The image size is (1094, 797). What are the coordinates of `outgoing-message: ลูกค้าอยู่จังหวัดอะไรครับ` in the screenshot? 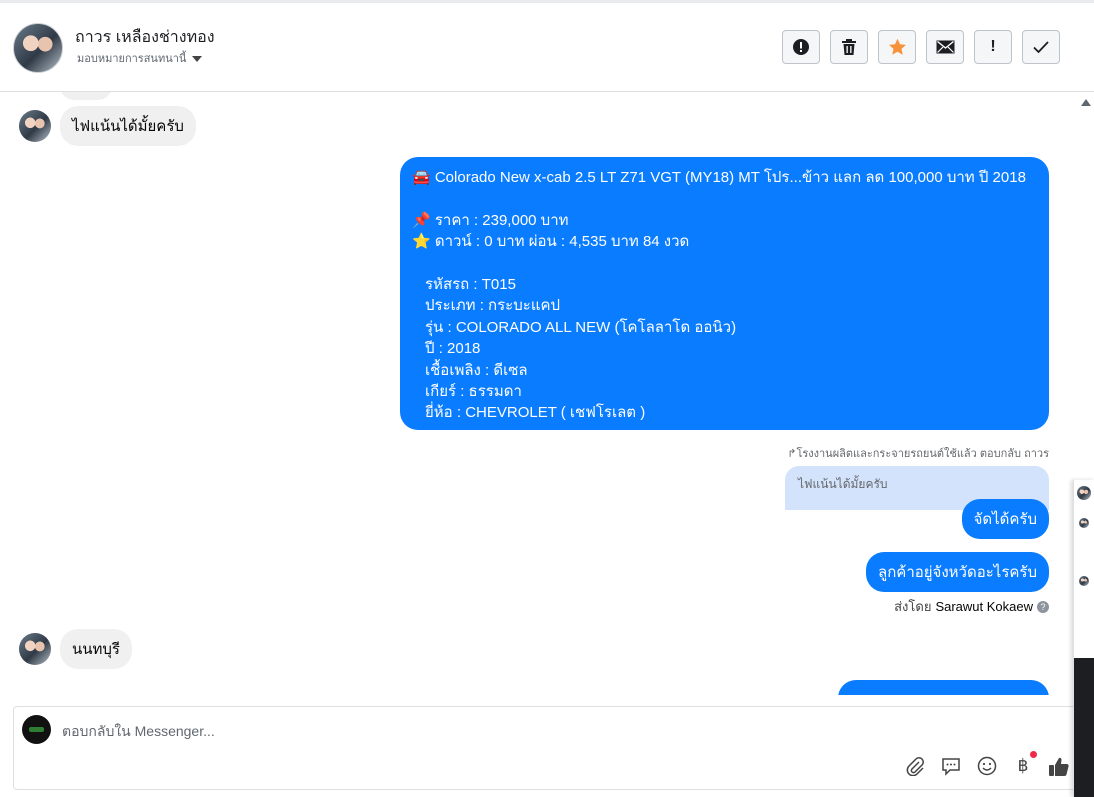 It's located at (957, 572).